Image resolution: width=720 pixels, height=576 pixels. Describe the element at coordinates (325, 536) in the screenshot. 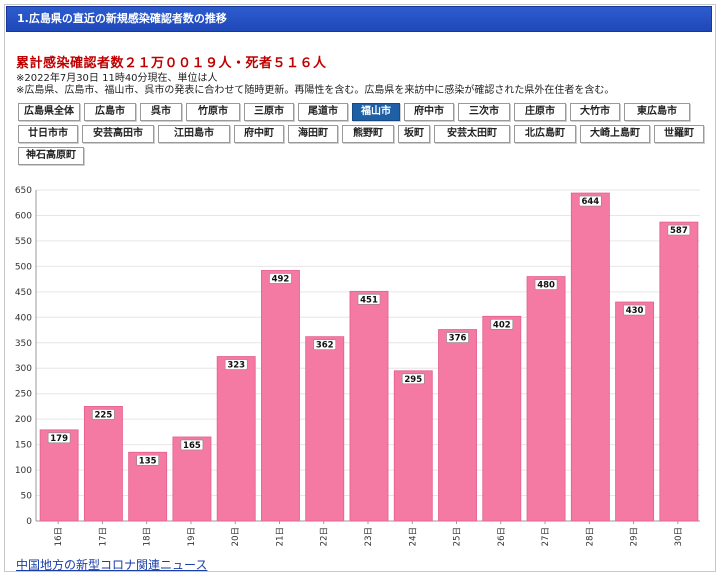

I see `x-tick-label: 22日` at that location.